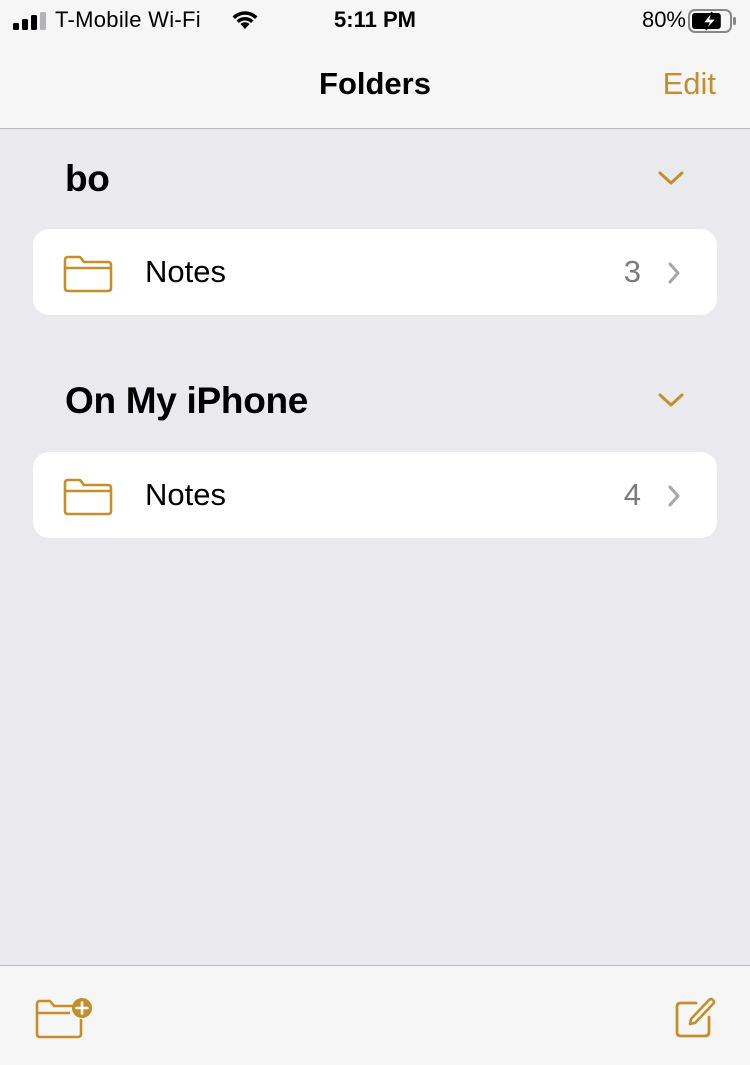  I want to click on battery-charging-icon, so click(712, 21).